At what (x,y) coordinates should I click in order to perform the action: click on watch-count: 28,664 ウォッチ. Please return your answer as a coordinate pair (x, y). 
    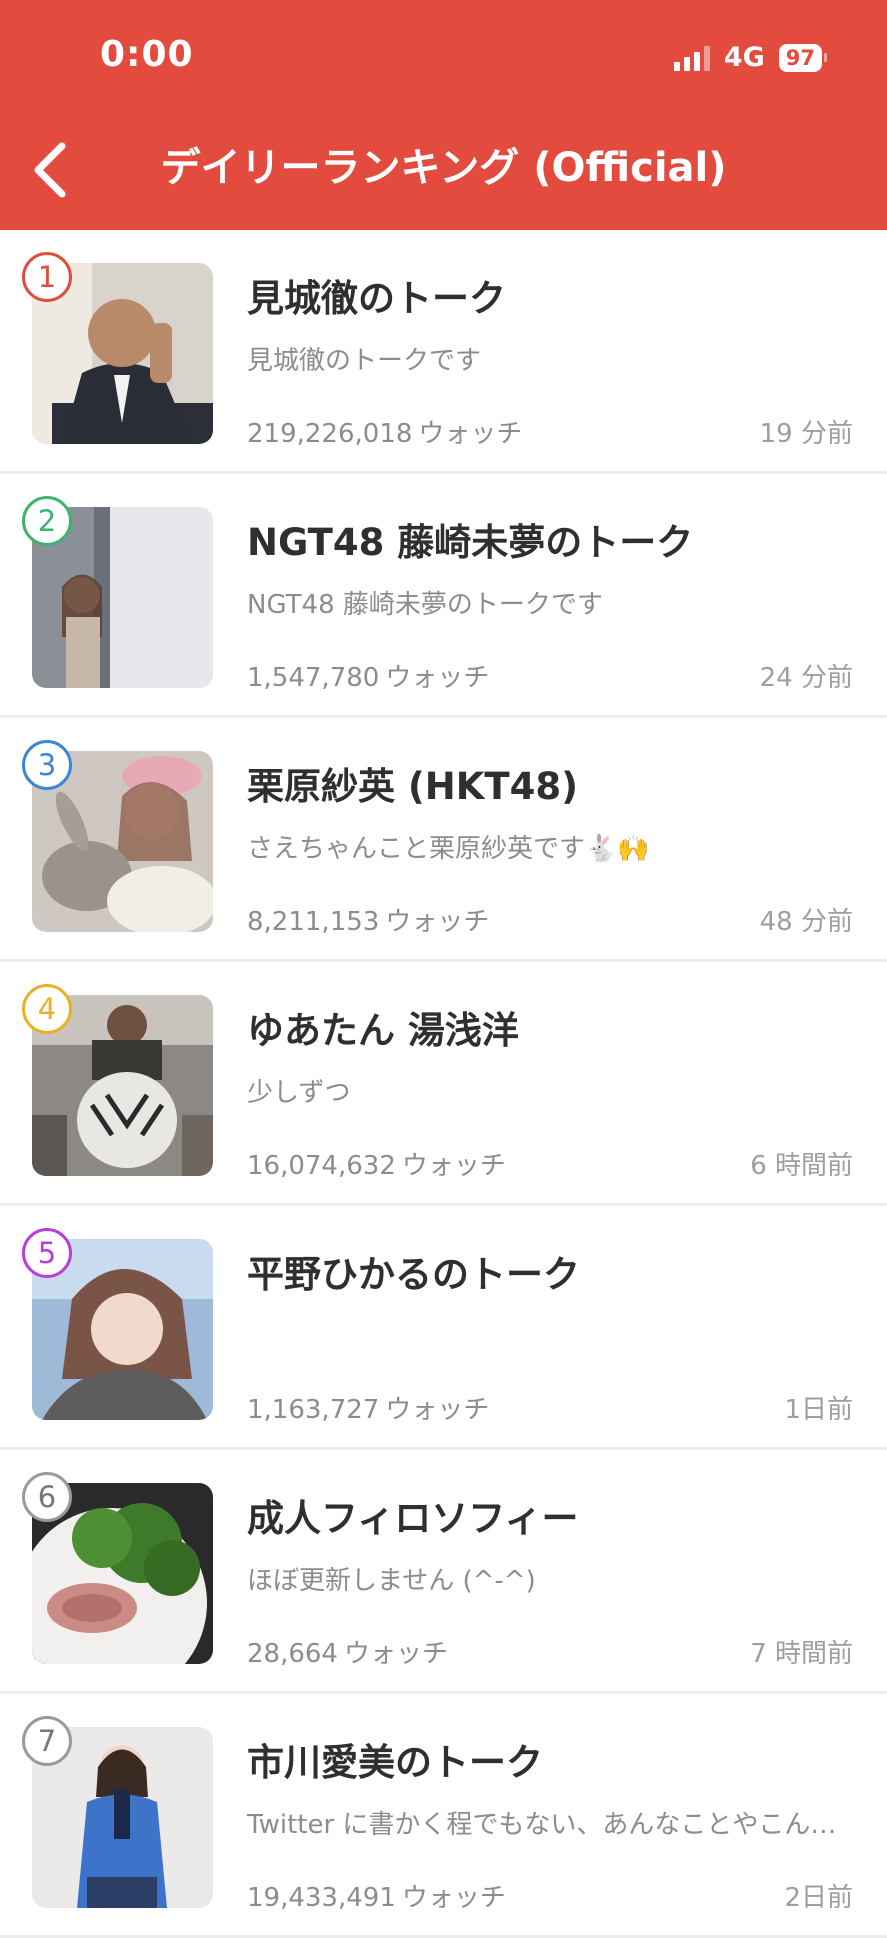
    Looking at the image, I should click on (347, 1654).